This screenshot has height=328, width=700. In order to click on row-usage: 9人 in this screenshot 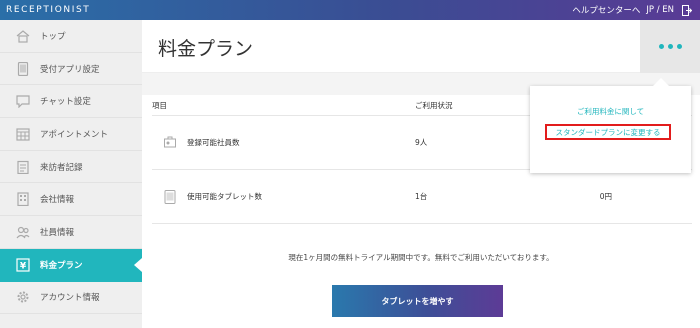, I will do `click(421, 142)`.